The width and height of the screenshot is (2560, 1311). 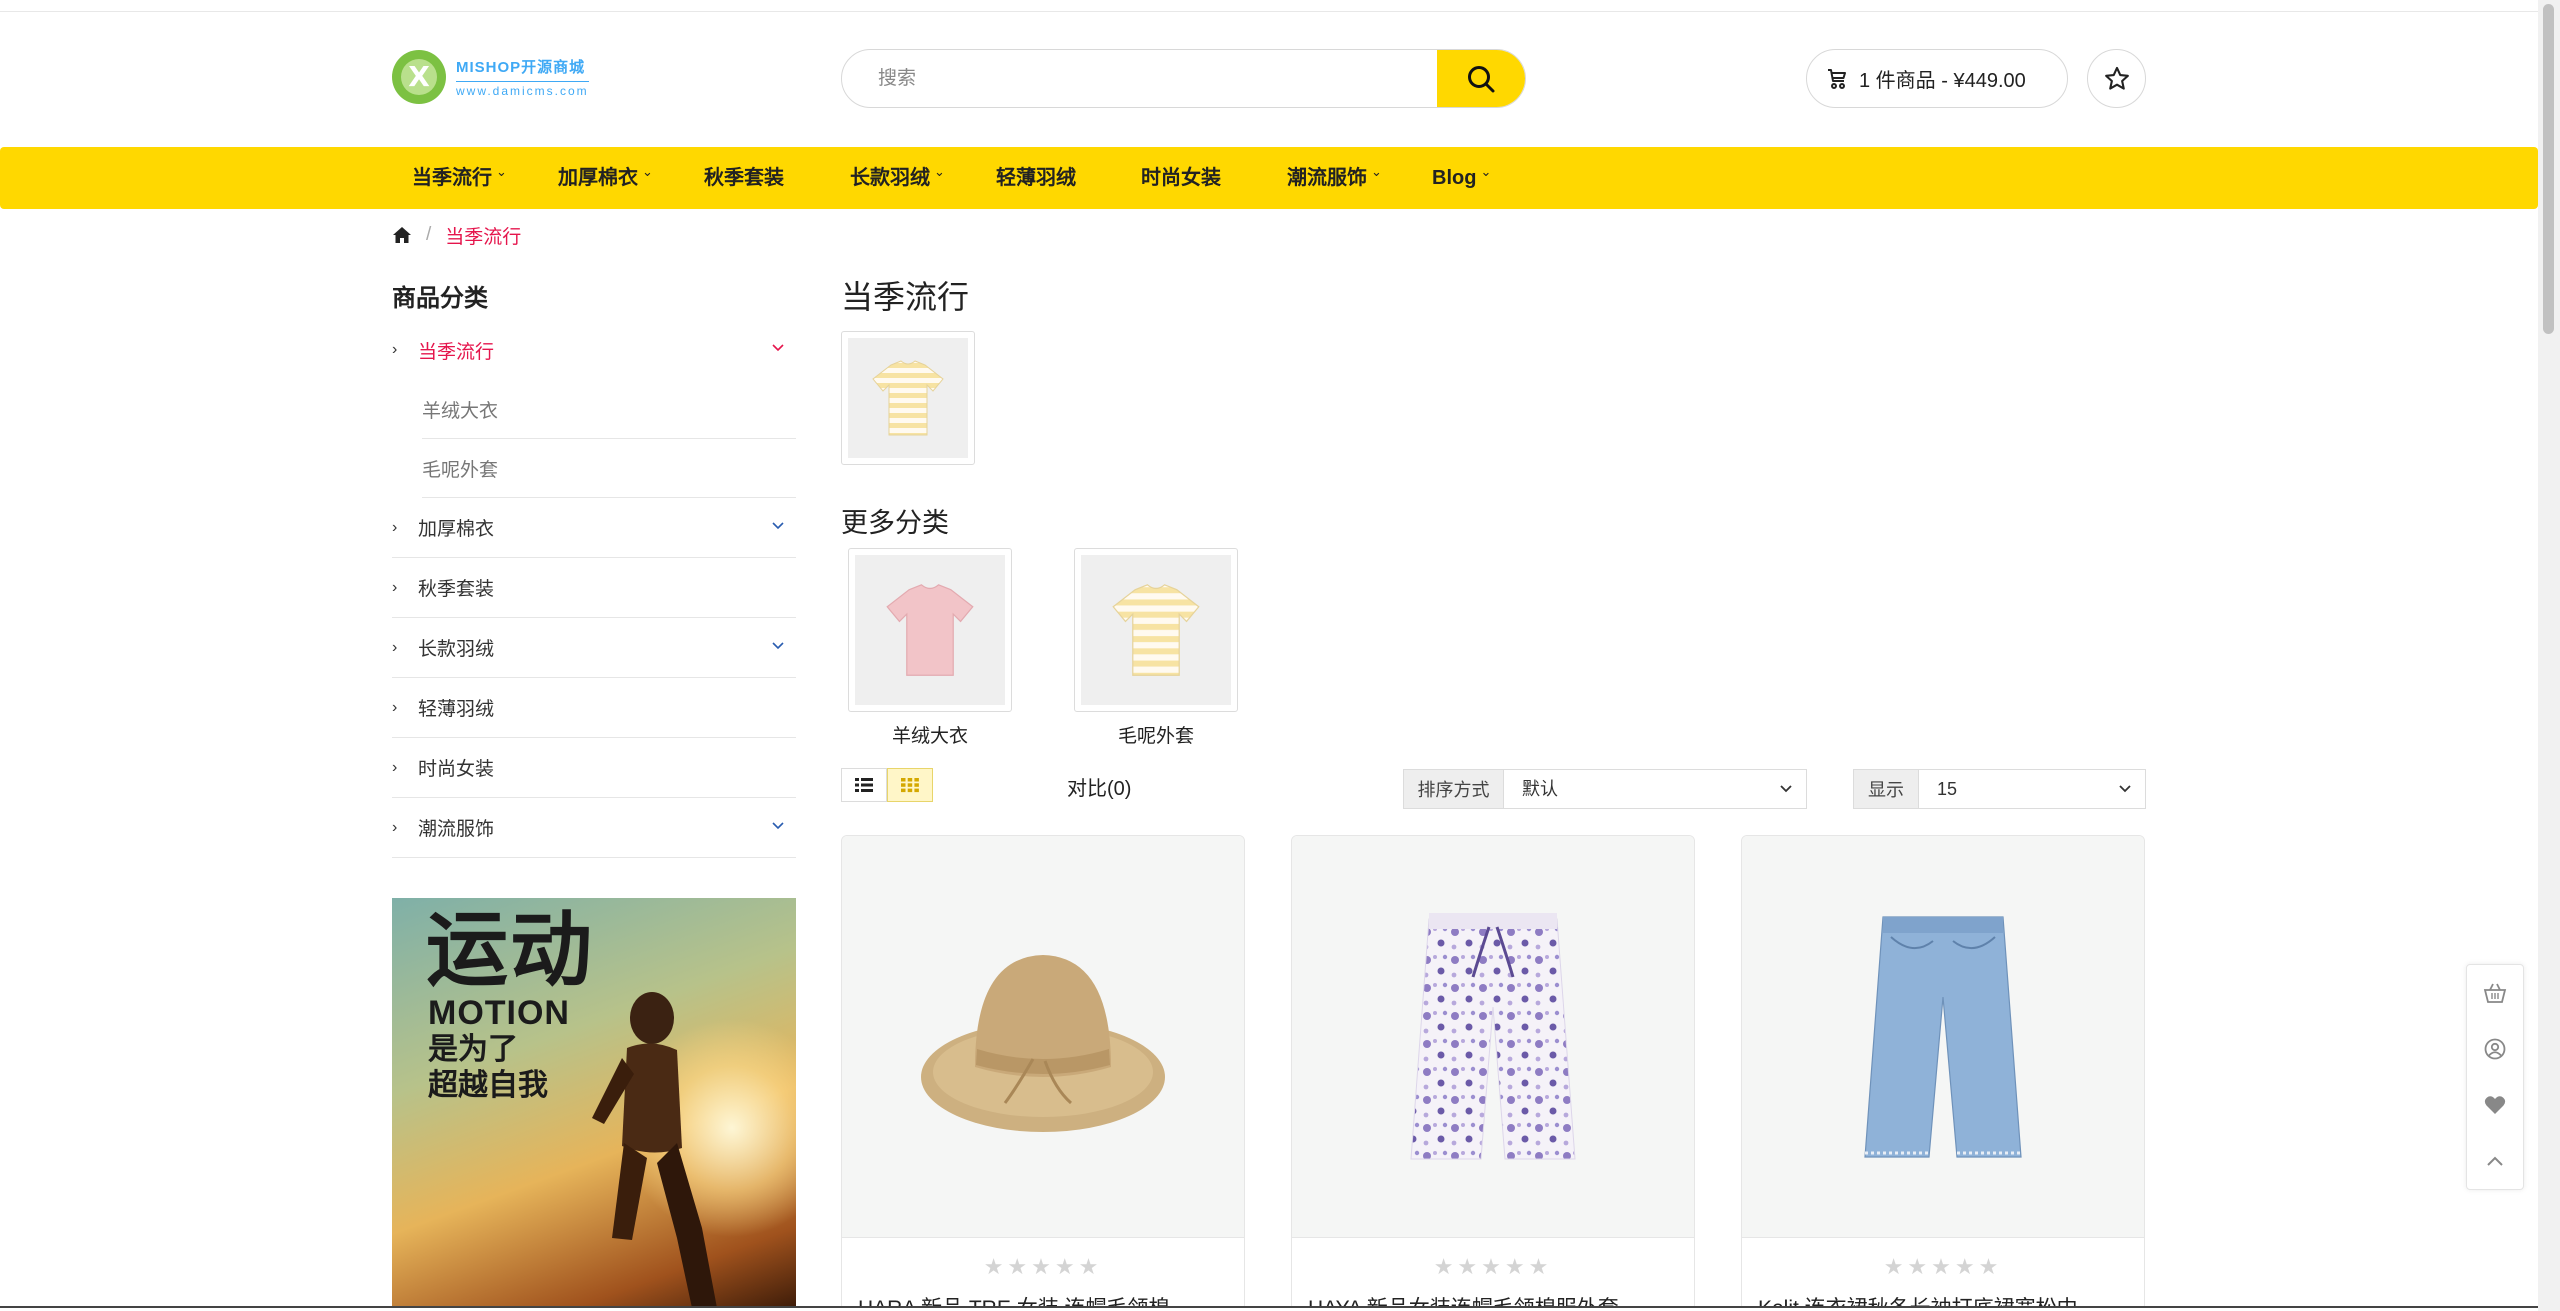 I want to click on nav-item-womens-fashion: 时尚女装, so click(x=1181, y=178).